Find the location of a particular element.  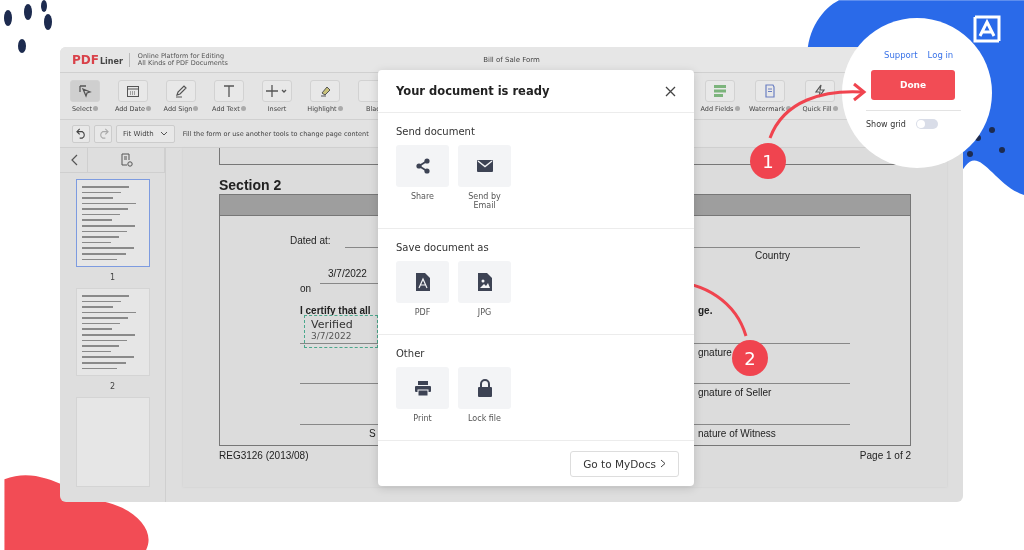

image-file-icon is located at coordinates (484, 282).